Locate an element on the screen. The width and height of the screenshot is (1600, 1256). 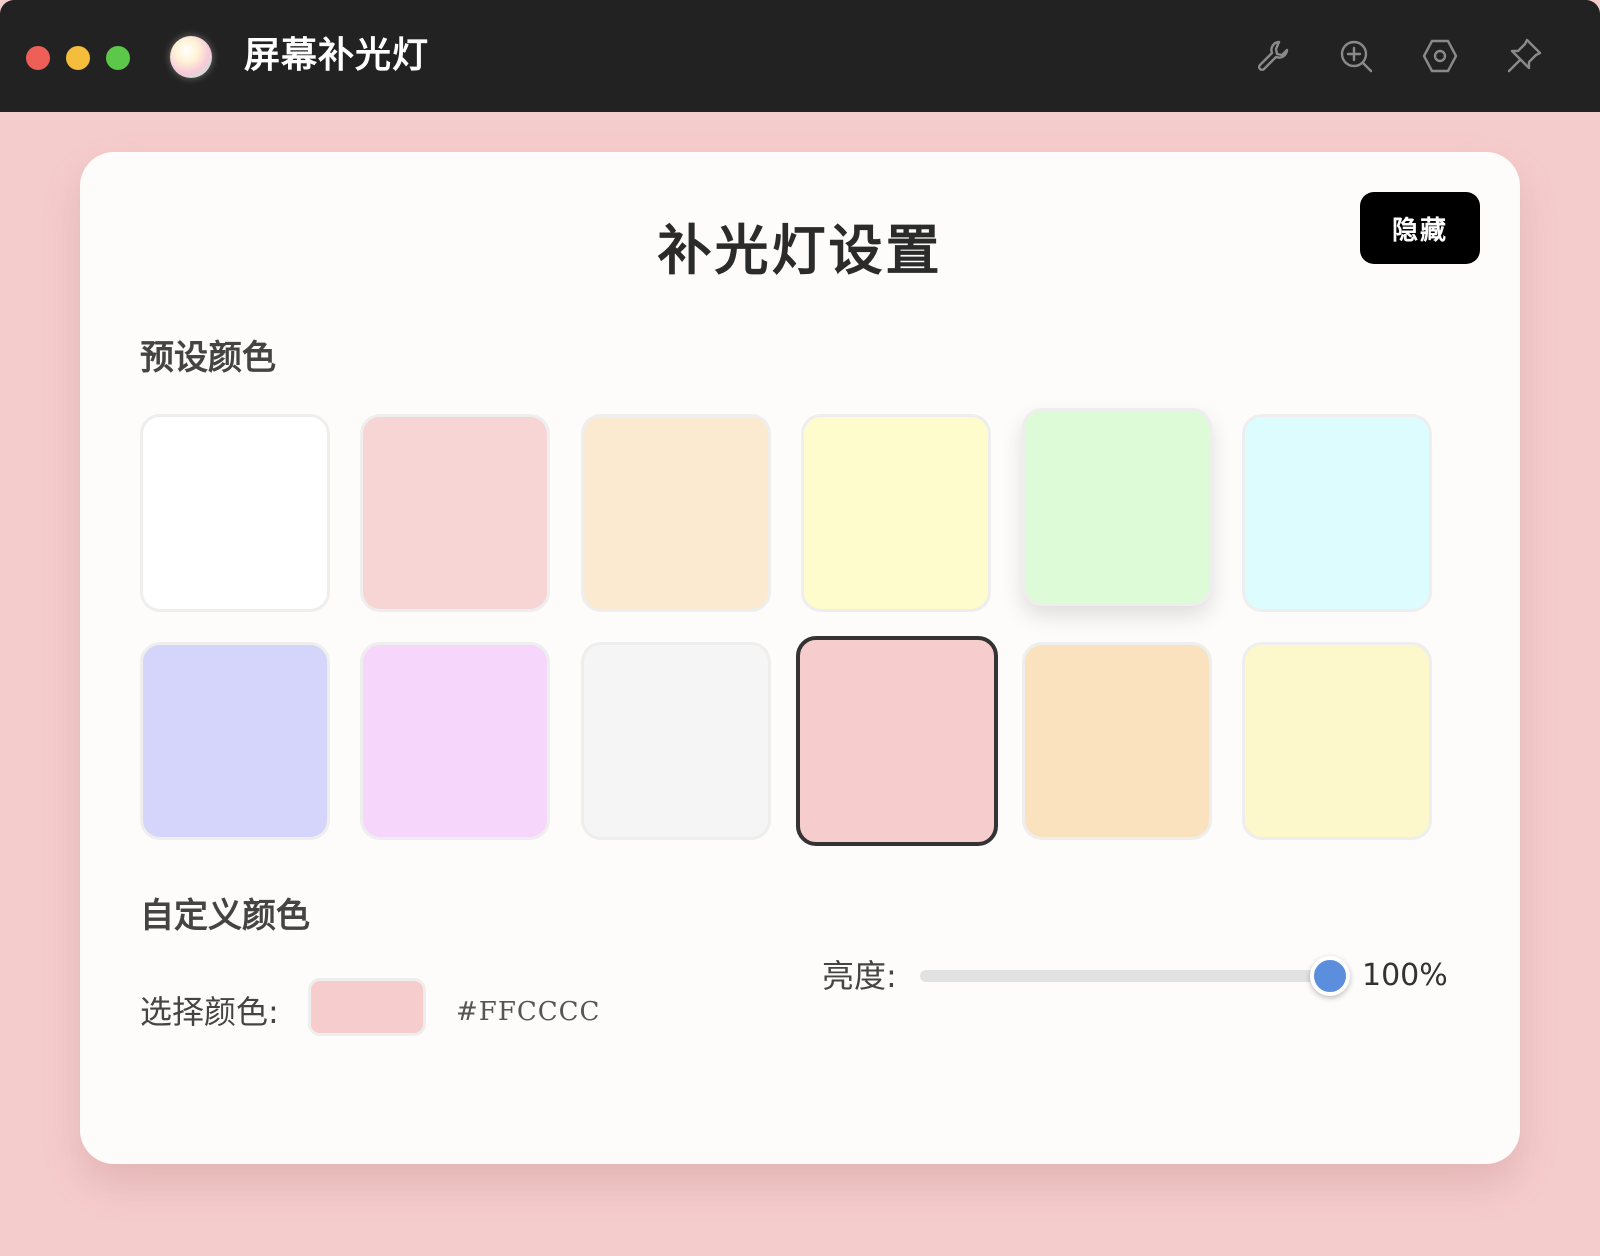
app-title: 屏幕补光灯 is located at coordinates (337, 55).